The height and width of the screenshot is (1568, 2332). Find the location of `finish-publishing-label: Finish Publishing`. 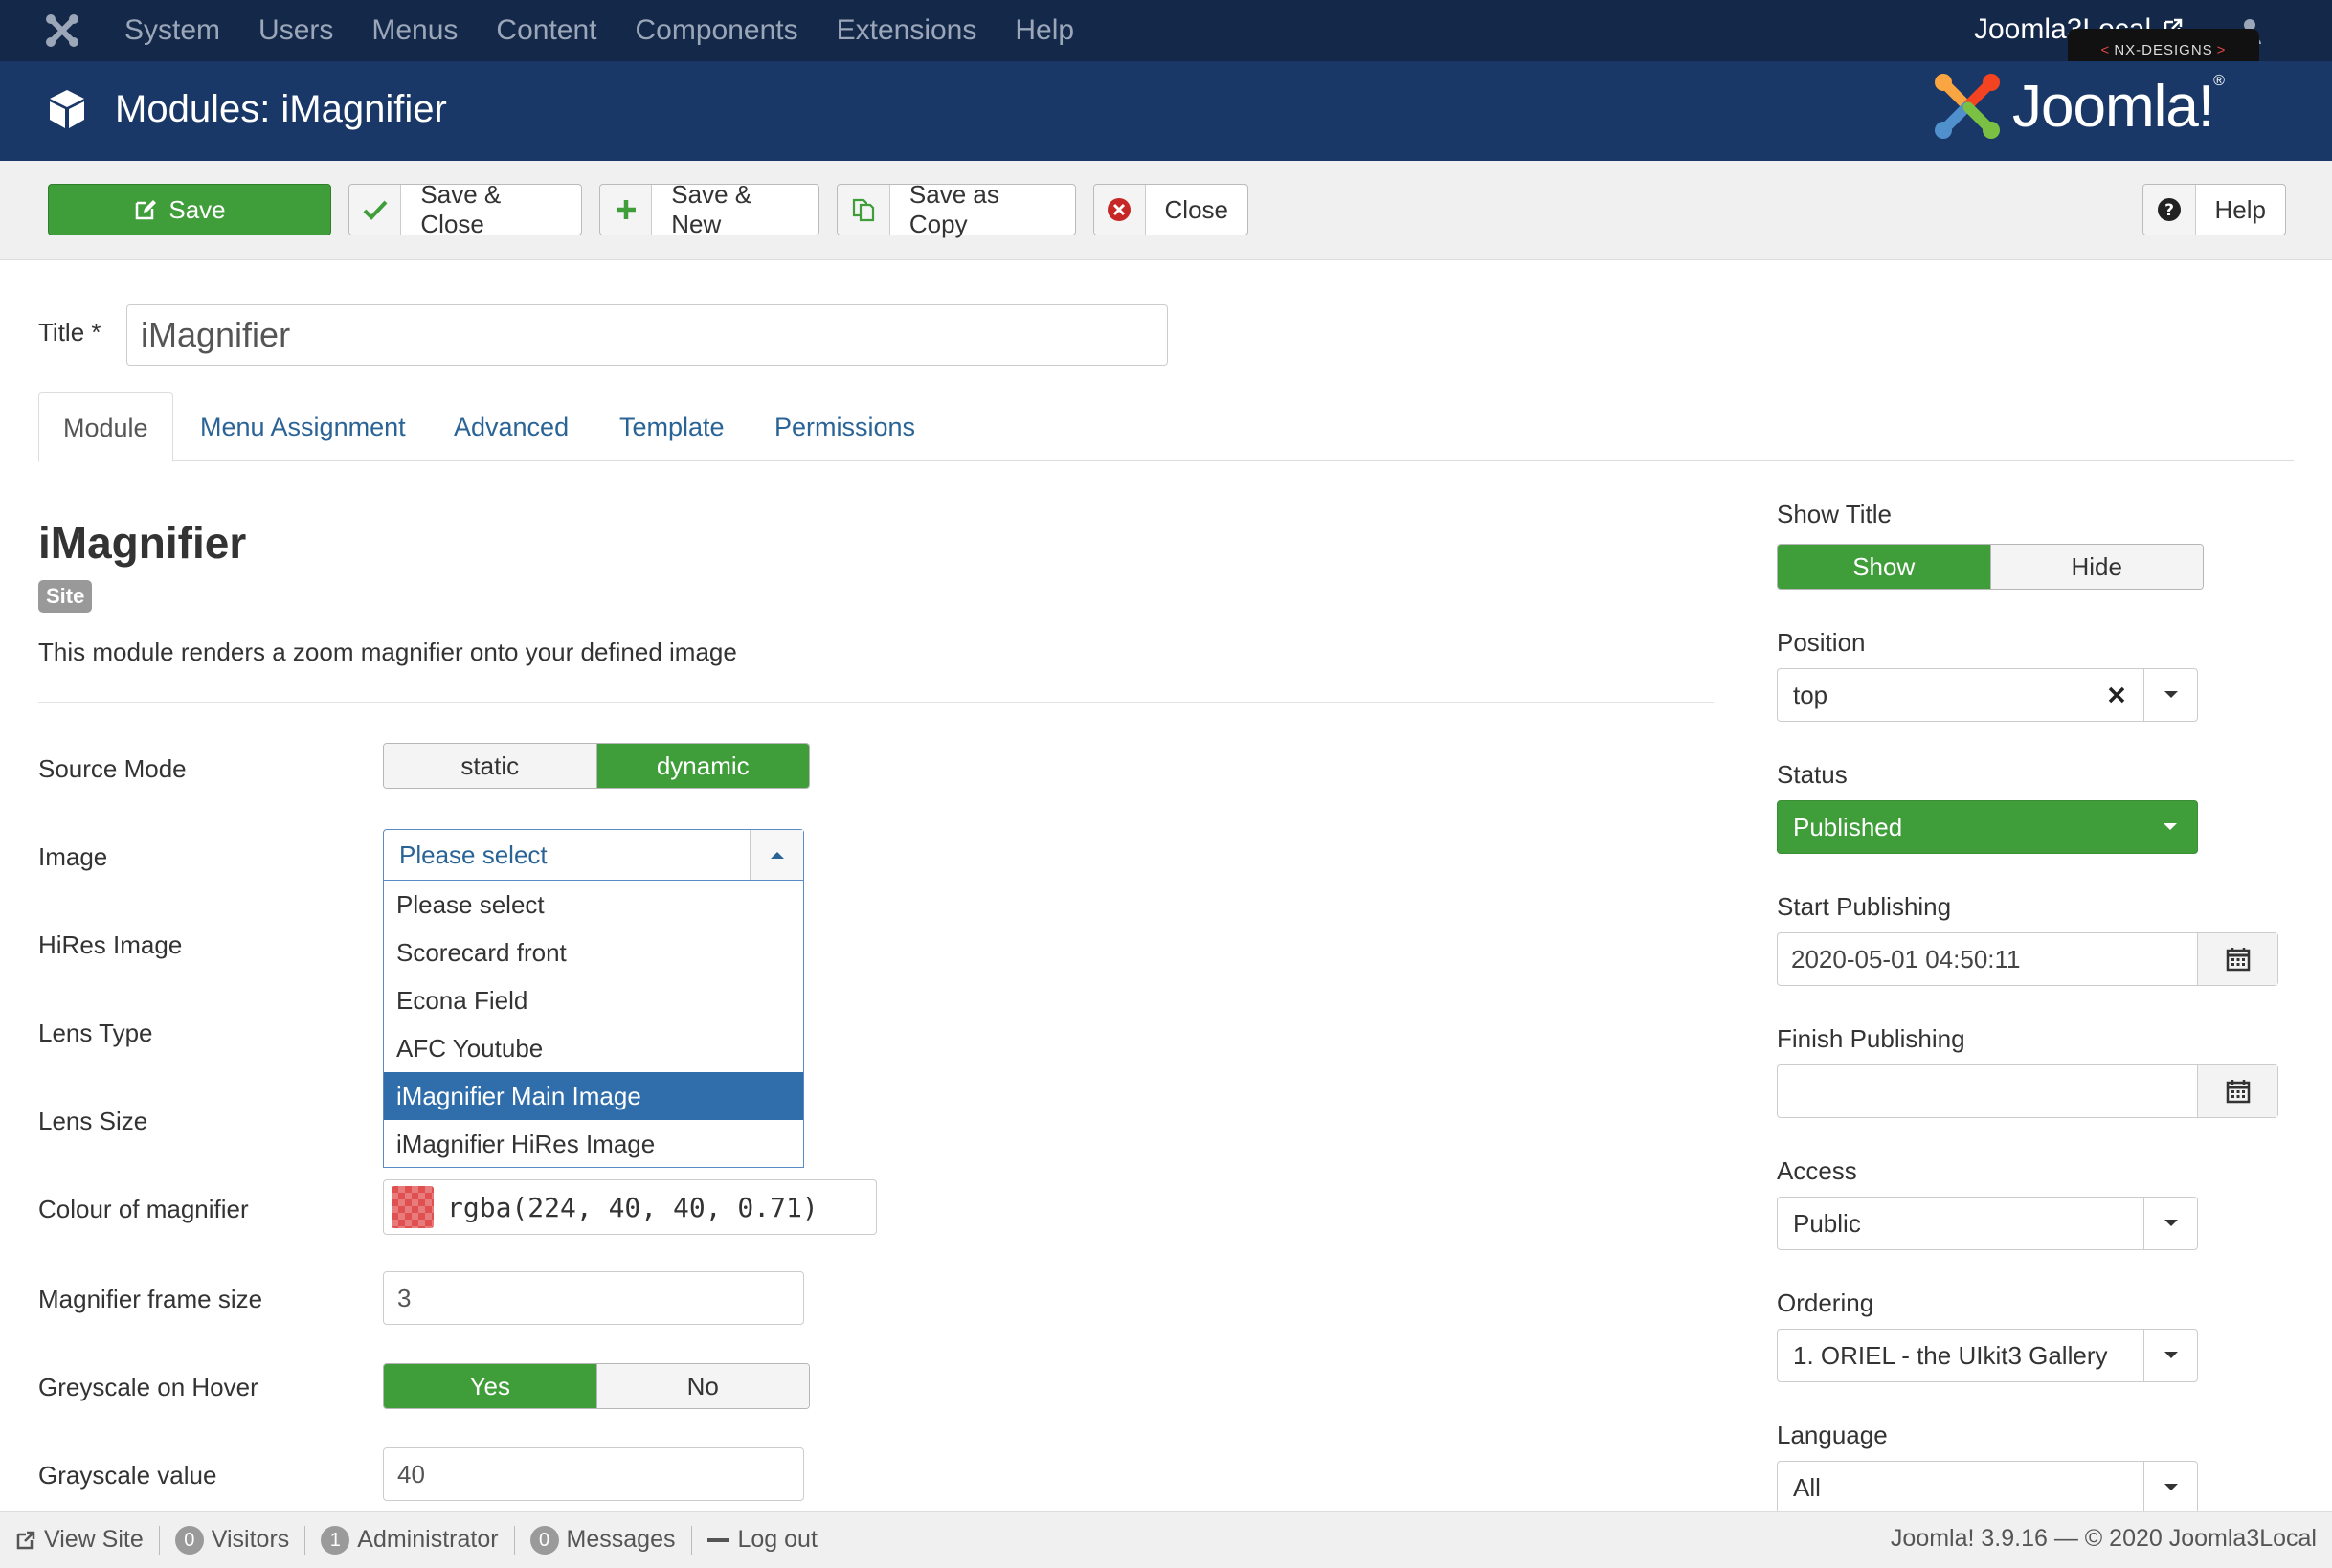

finish-publishing-label: Finish Publishing is located at coordinates (1871, 1038).